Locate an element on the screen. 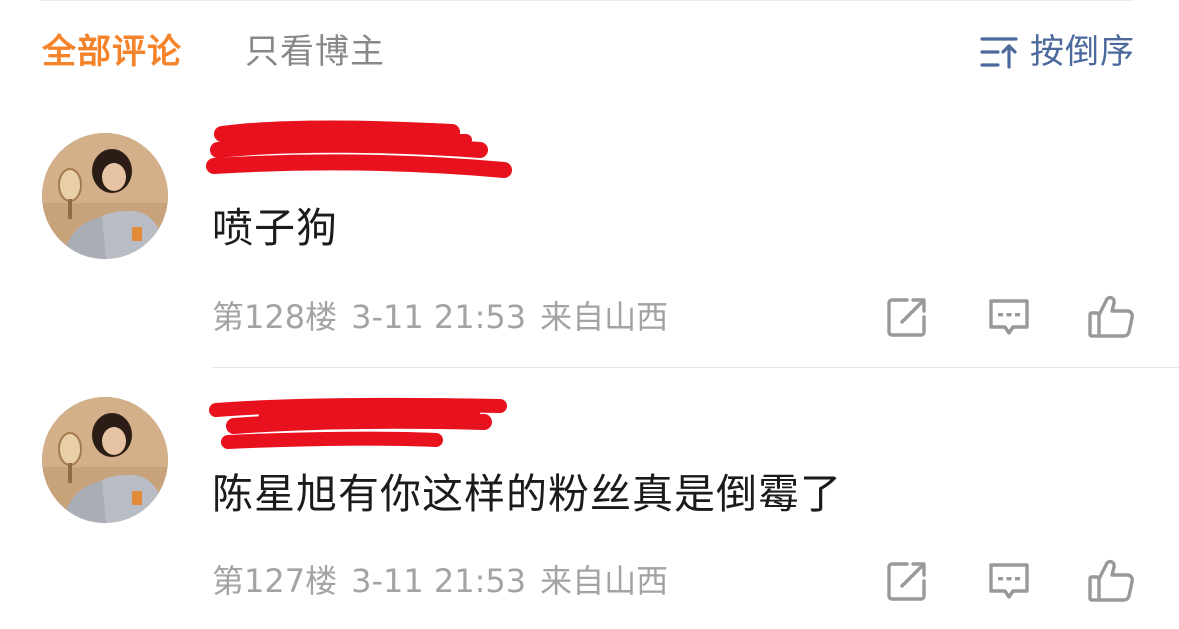 The image size is (1179, 629). tab-all-comments: 全部评论 is located at coordinates (112, 52).